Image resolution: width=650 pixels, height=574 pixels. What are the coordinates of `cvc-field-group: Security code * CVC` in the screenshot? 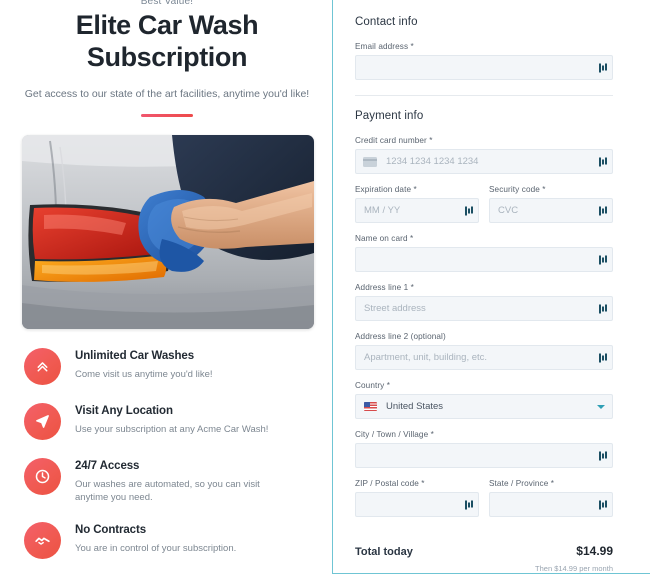 It's located at (551, 204).